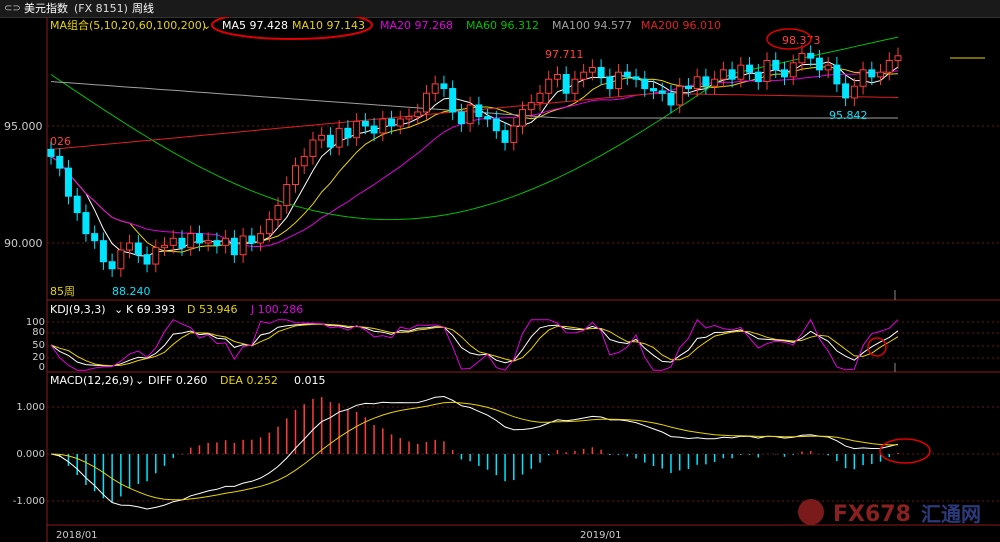 The height and width of the screenshot is (542, 1000). Describe the element at coordinates (131, 291) in the screenshot. I see `low-annotation: 88.240` at that location.